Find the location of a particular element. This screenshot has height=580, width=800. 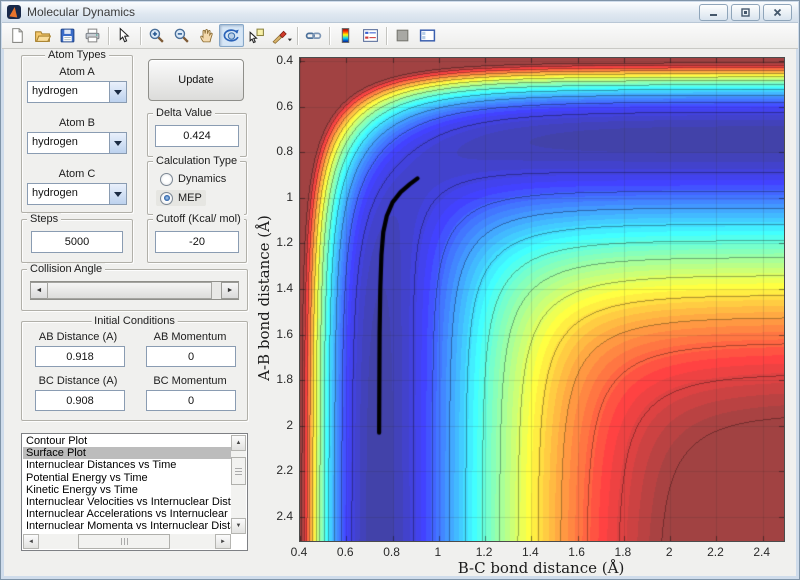

x-tick-label: 2.4 is located at coordinates (762, 552).